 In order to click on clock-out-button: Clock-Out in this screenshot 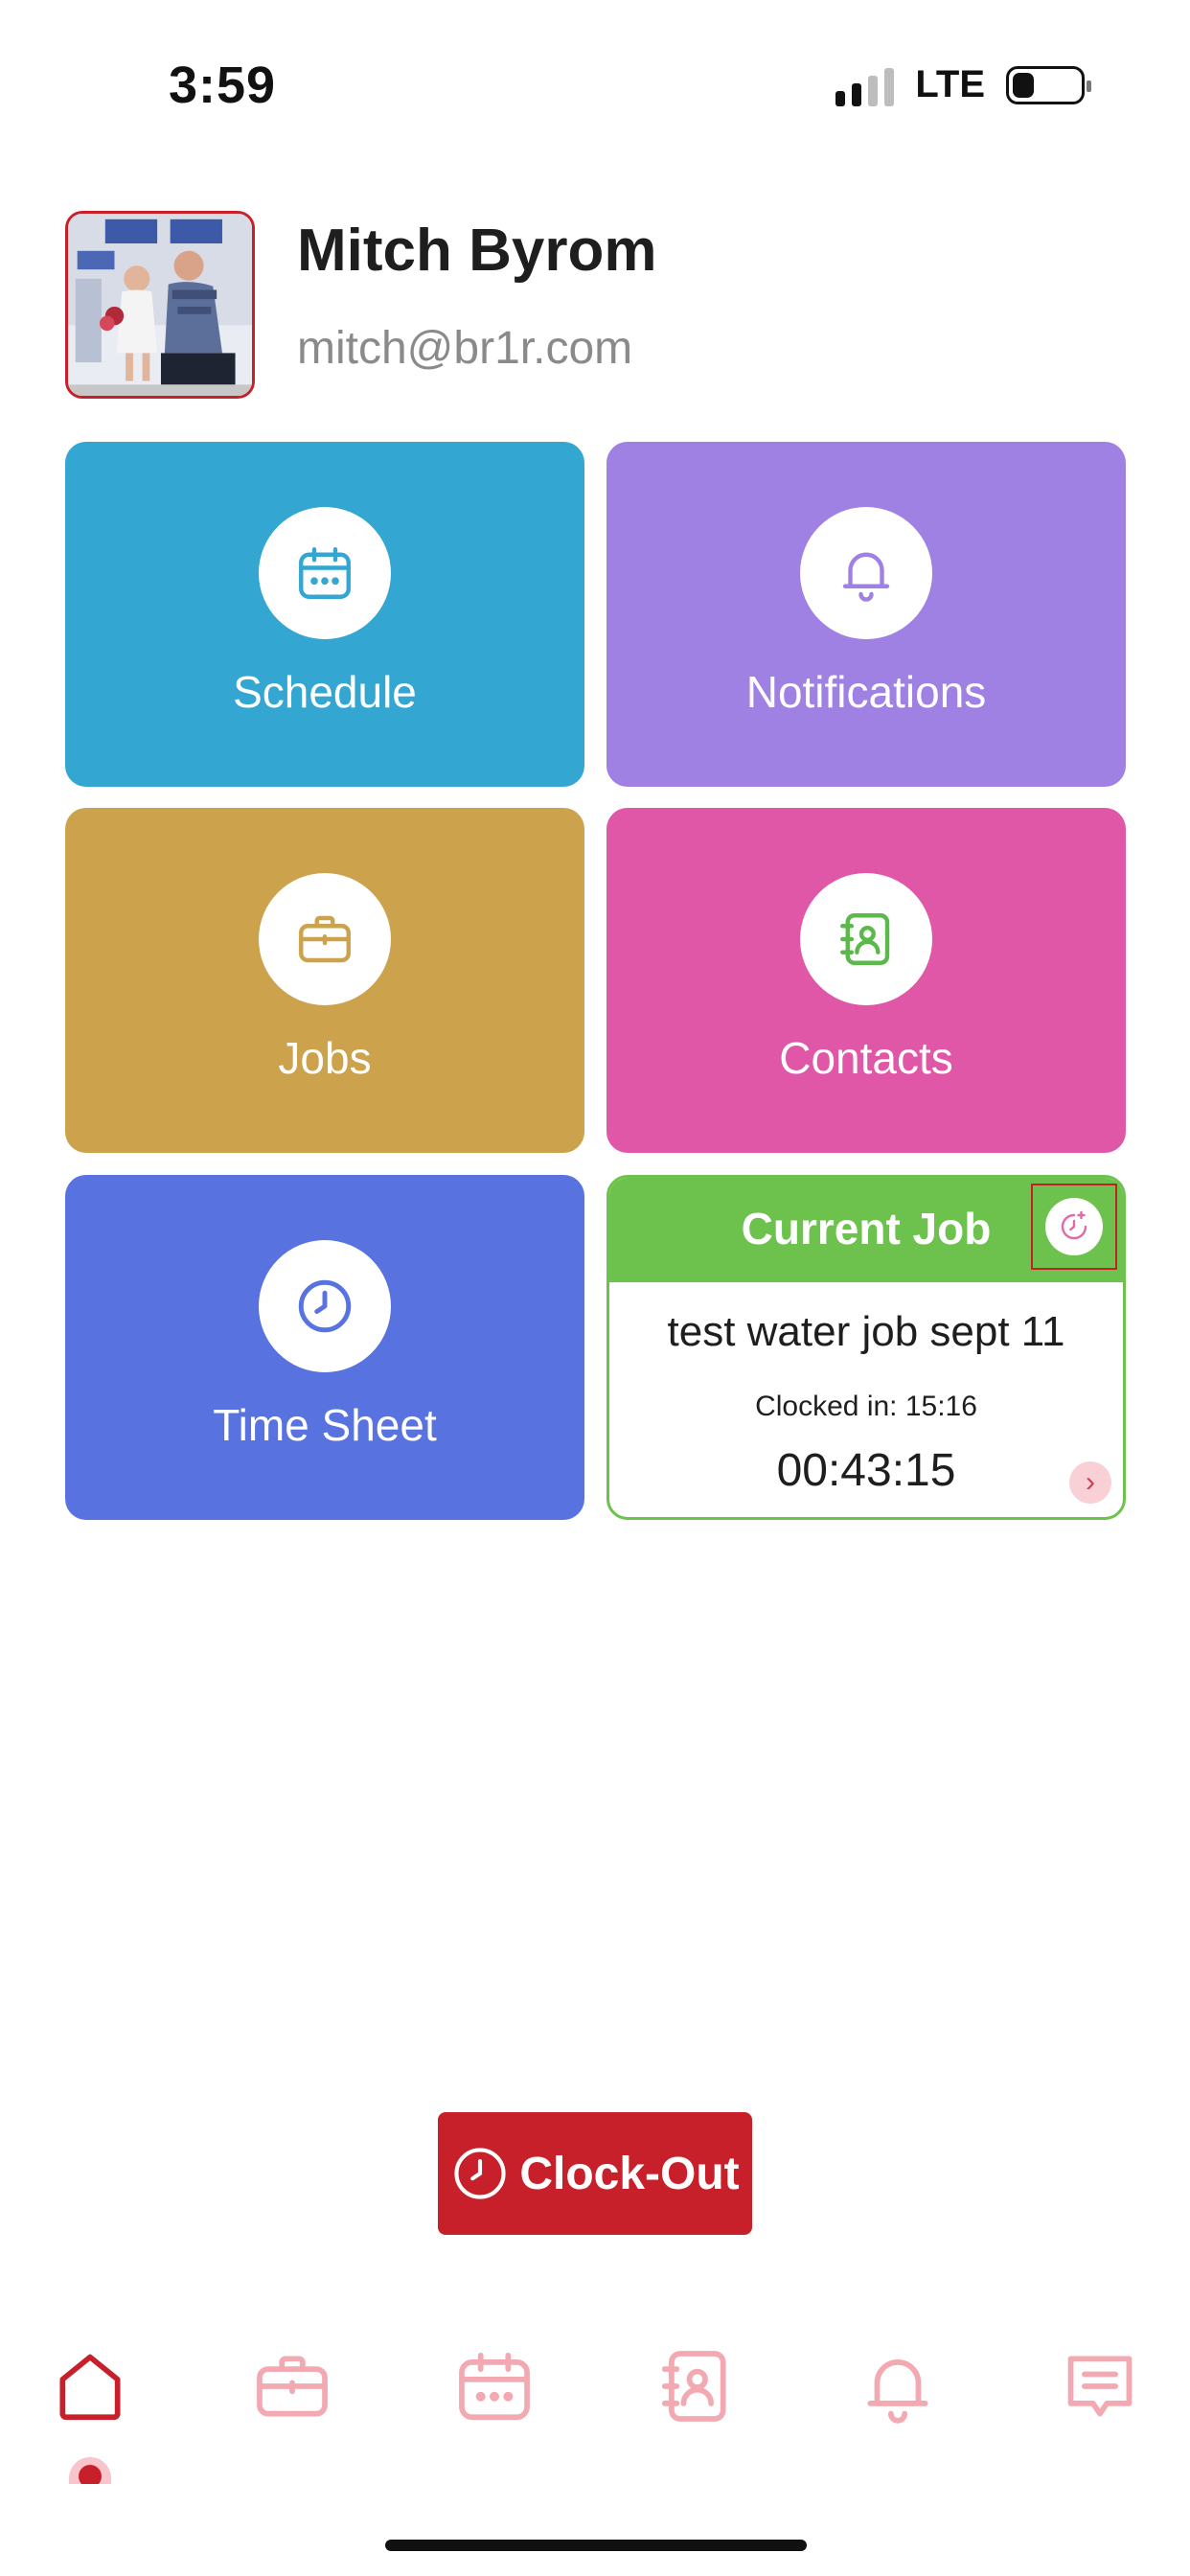, I will do `click(595, 2173)`.